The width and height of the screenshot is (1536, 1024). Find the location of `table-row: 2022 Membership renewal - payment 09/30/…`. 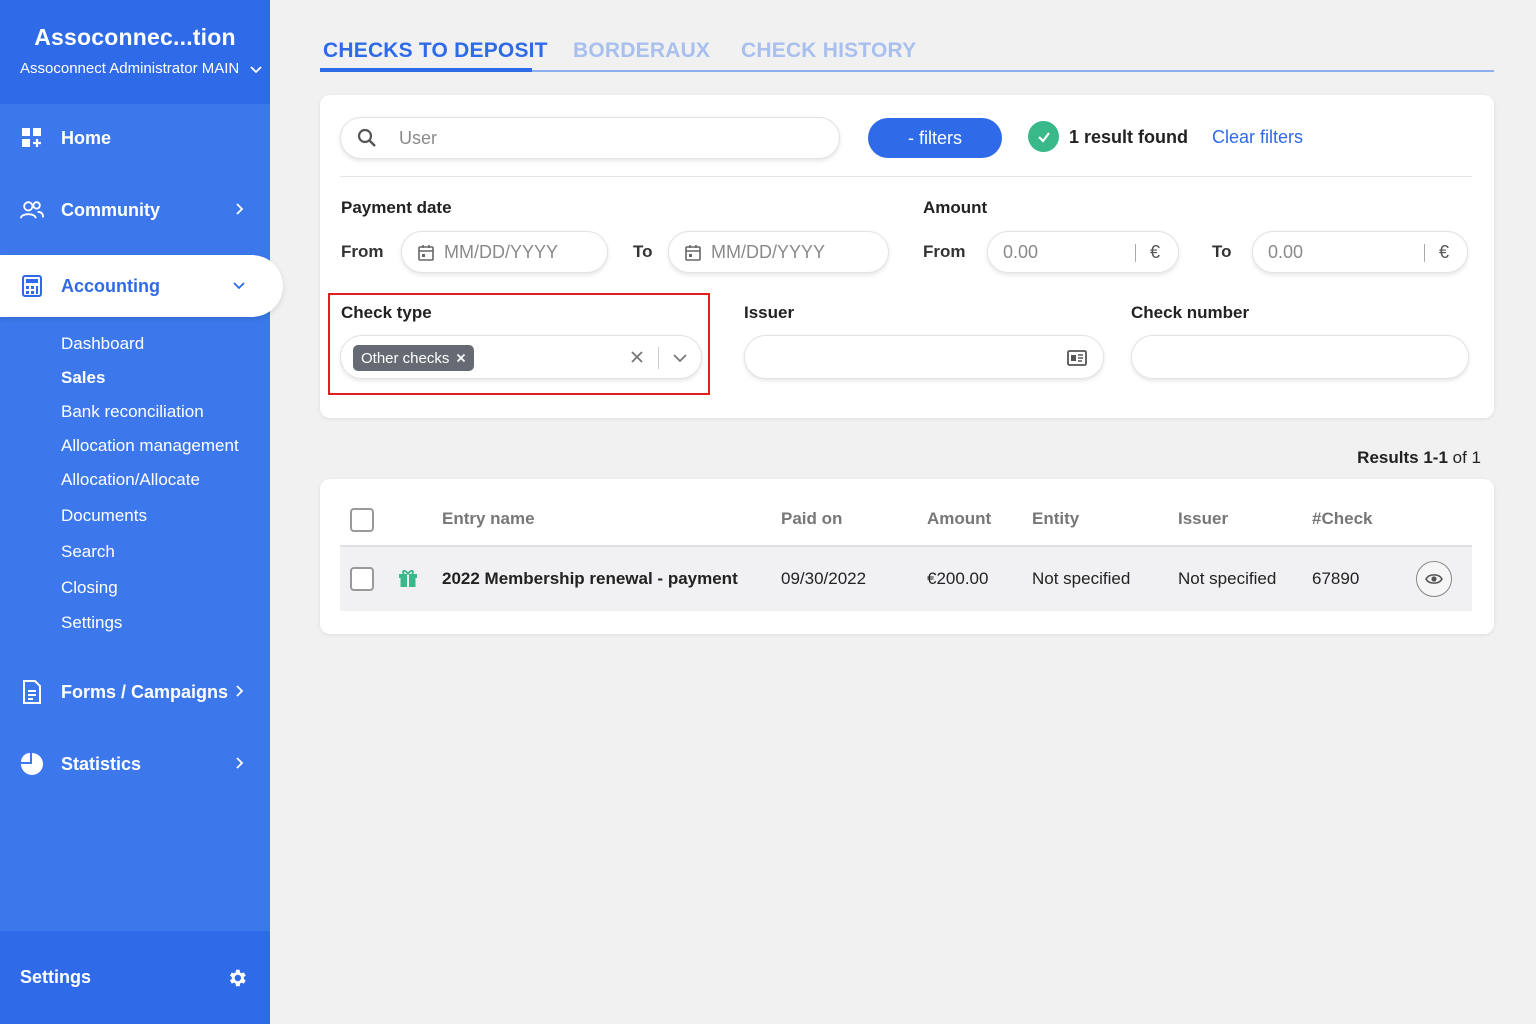

table-row: 2022 Membership renewal - payment 09/30/… is located at coordinates (906, 579).